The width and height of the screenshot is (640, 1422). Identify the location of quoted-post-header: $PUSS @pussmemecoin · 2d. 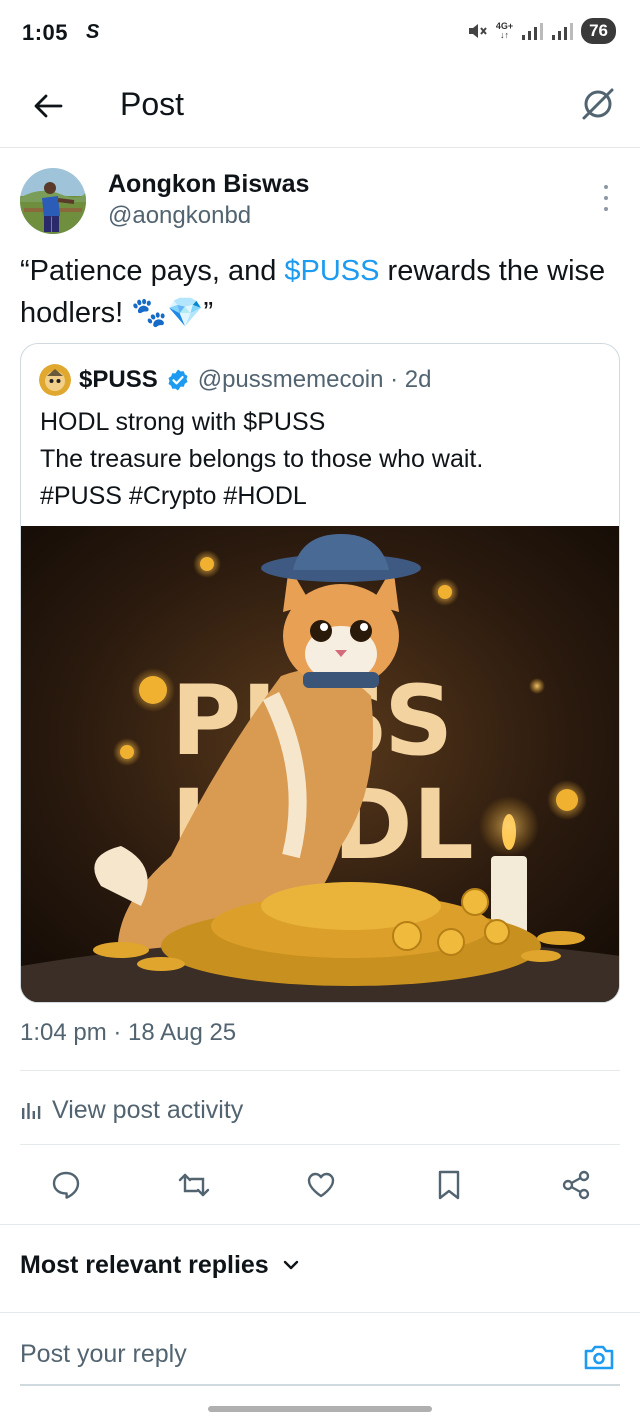
(235, 380).